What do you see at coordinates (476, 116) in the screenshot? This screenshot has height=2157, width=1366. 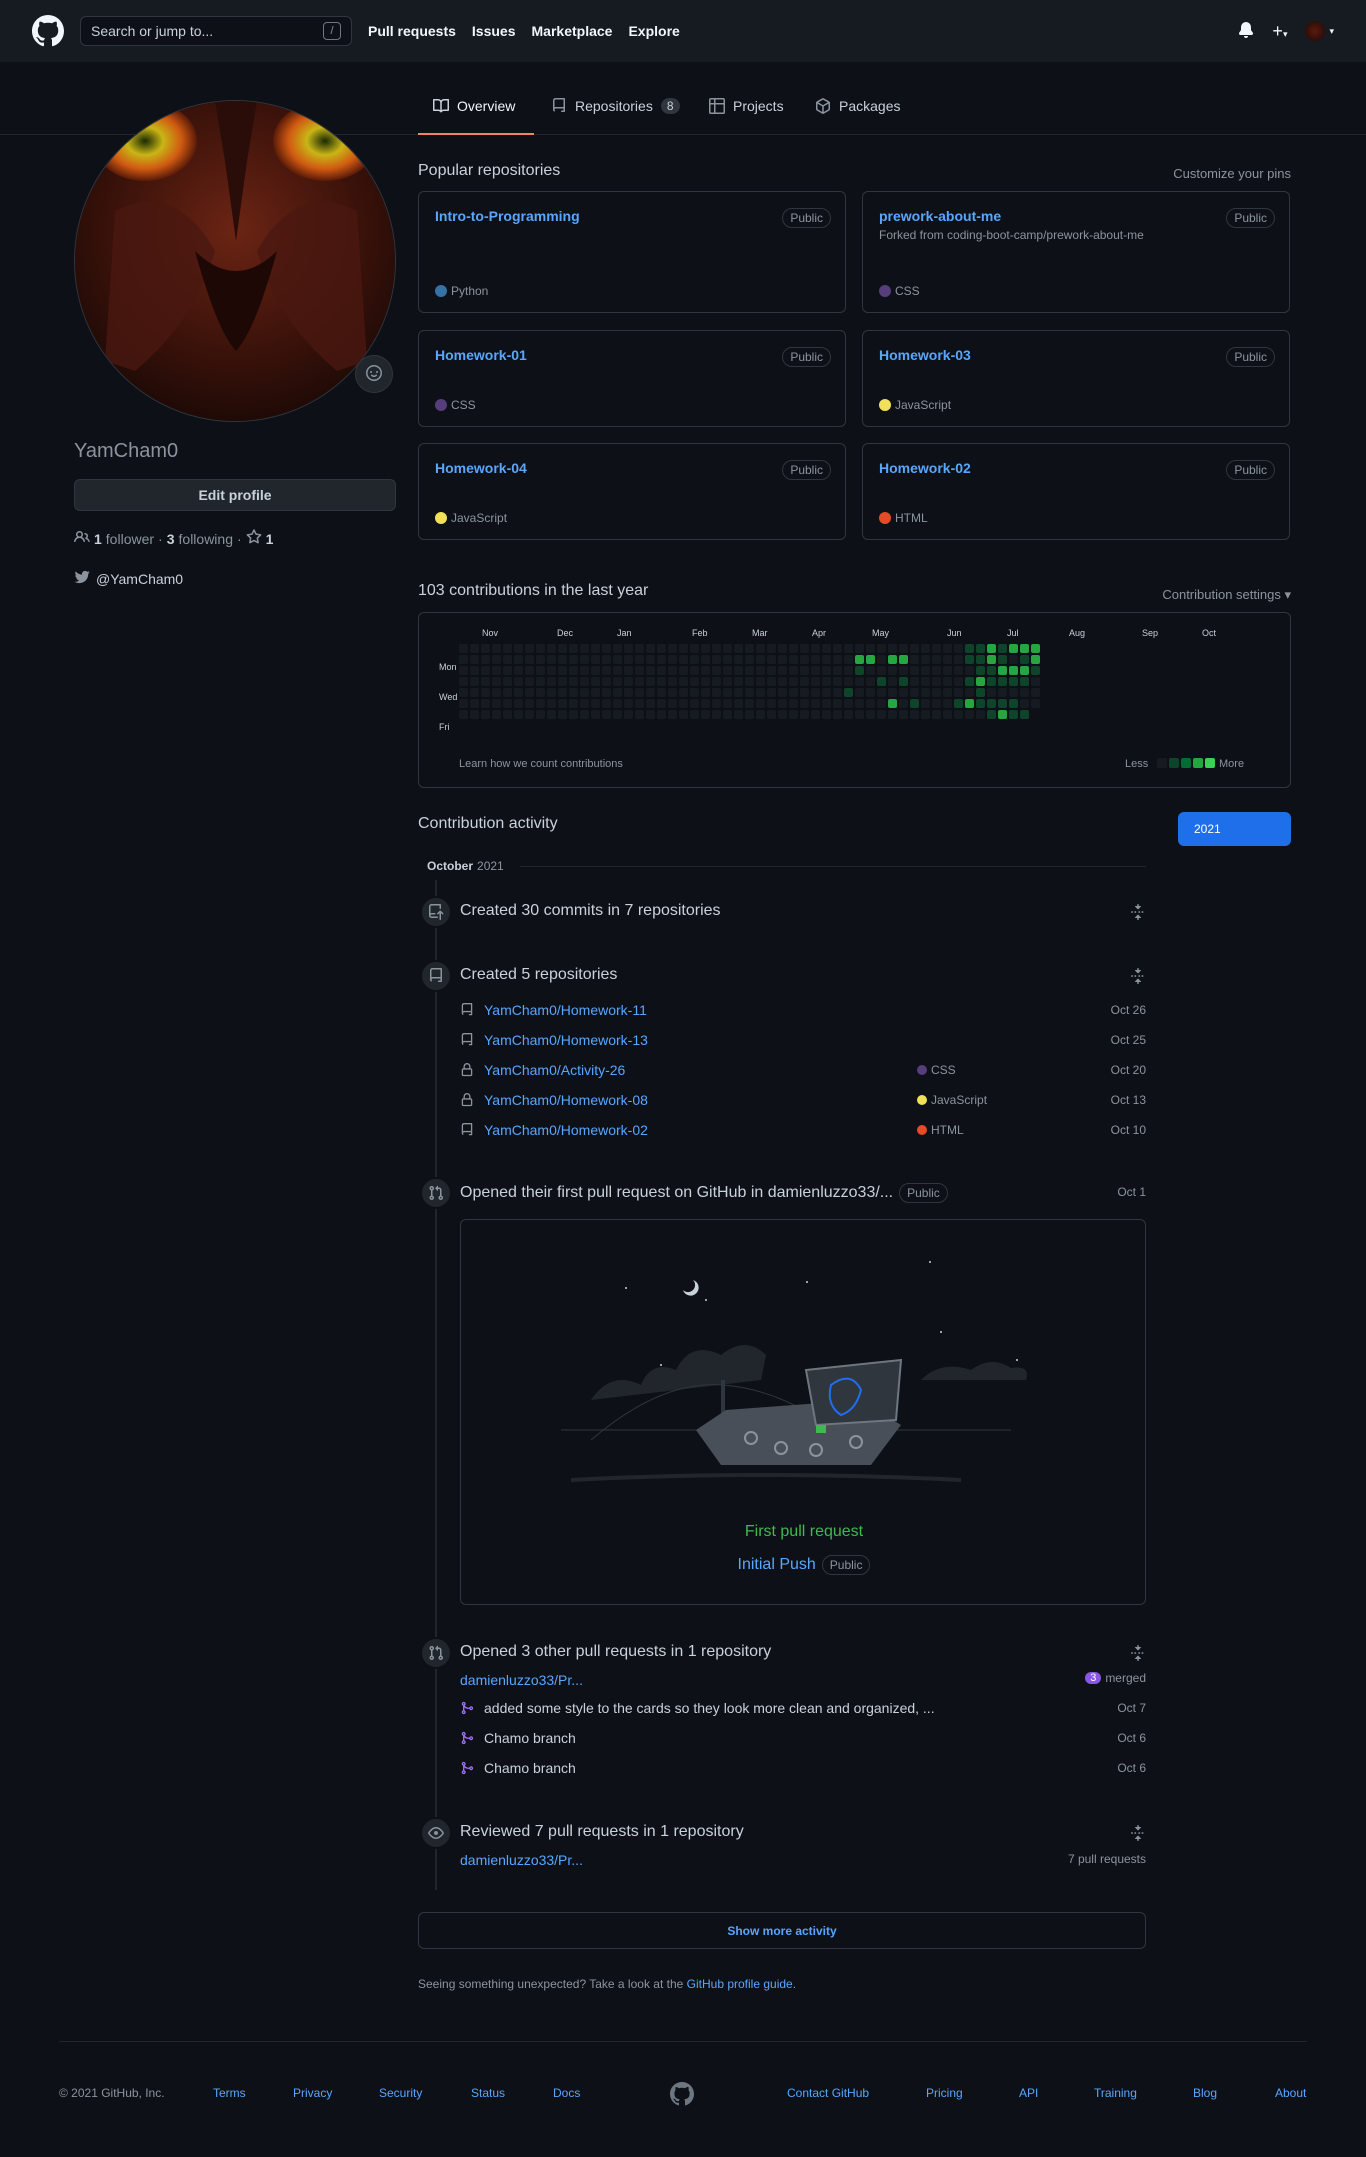 I see `tab-overview: Overview` at bounding box center [476, 116].